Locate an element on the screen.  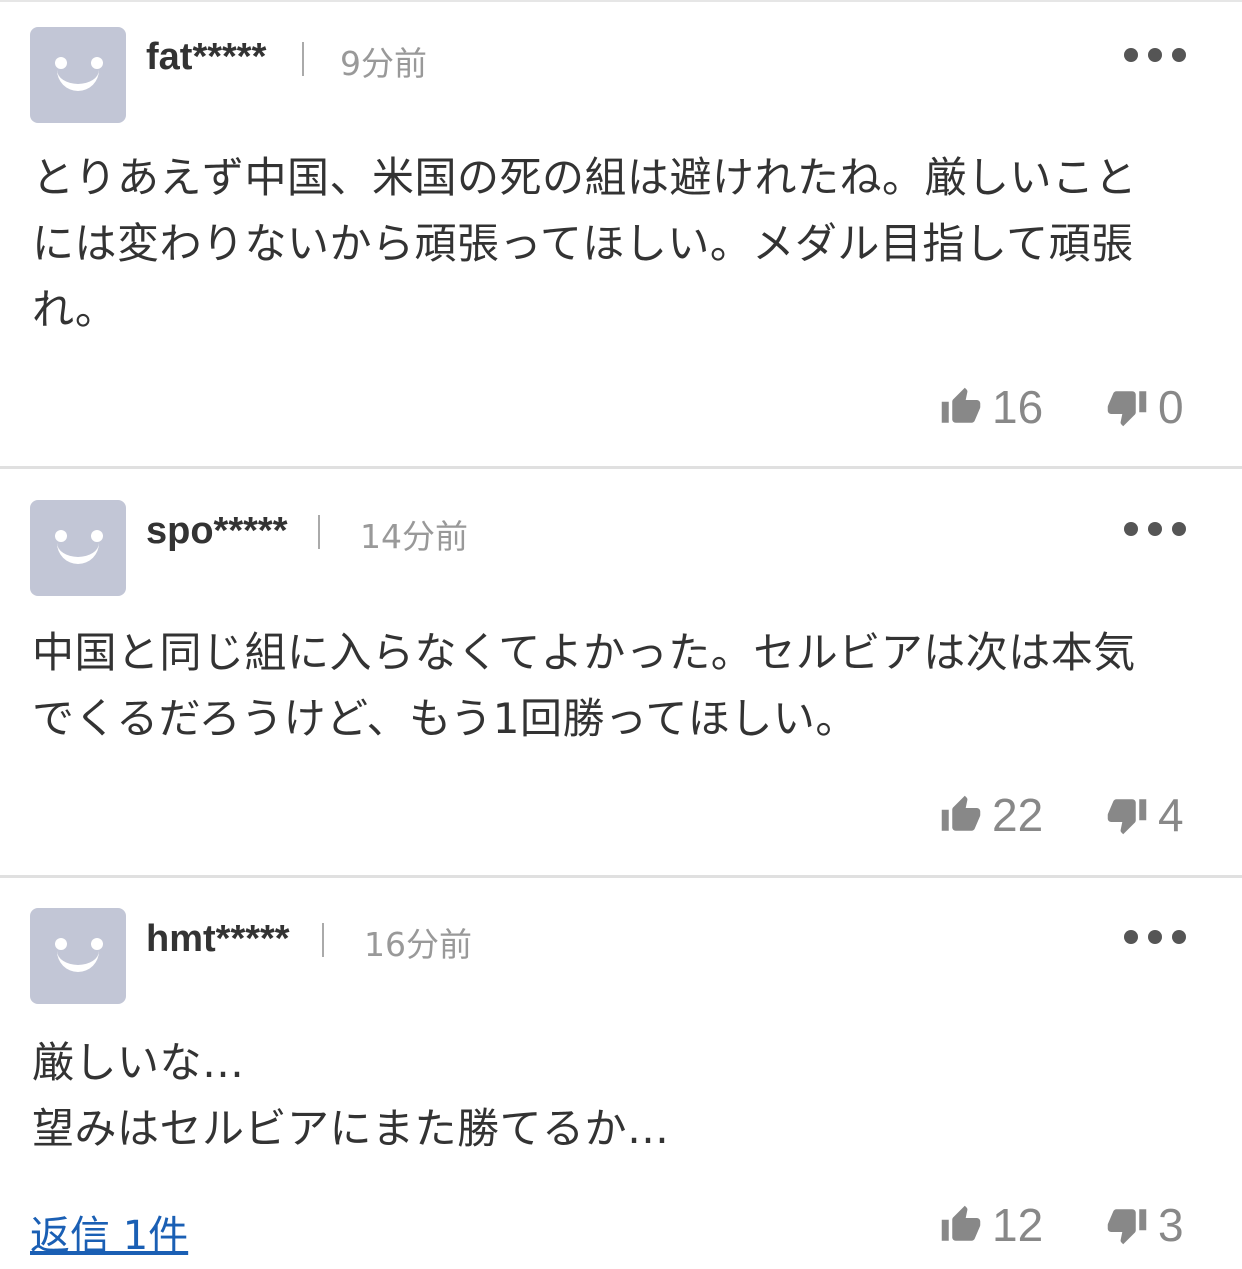
like-count: 16 is located at coordinates (1018, 407).